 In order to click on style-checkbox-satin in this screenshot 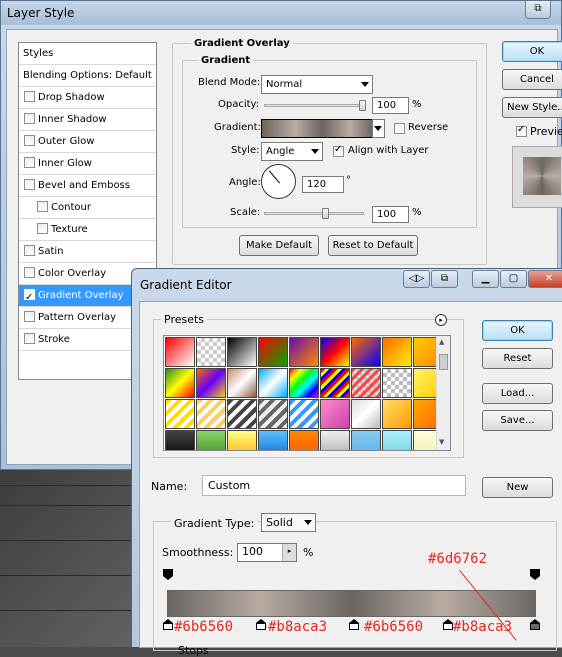, I will do `click(29, 250)`.